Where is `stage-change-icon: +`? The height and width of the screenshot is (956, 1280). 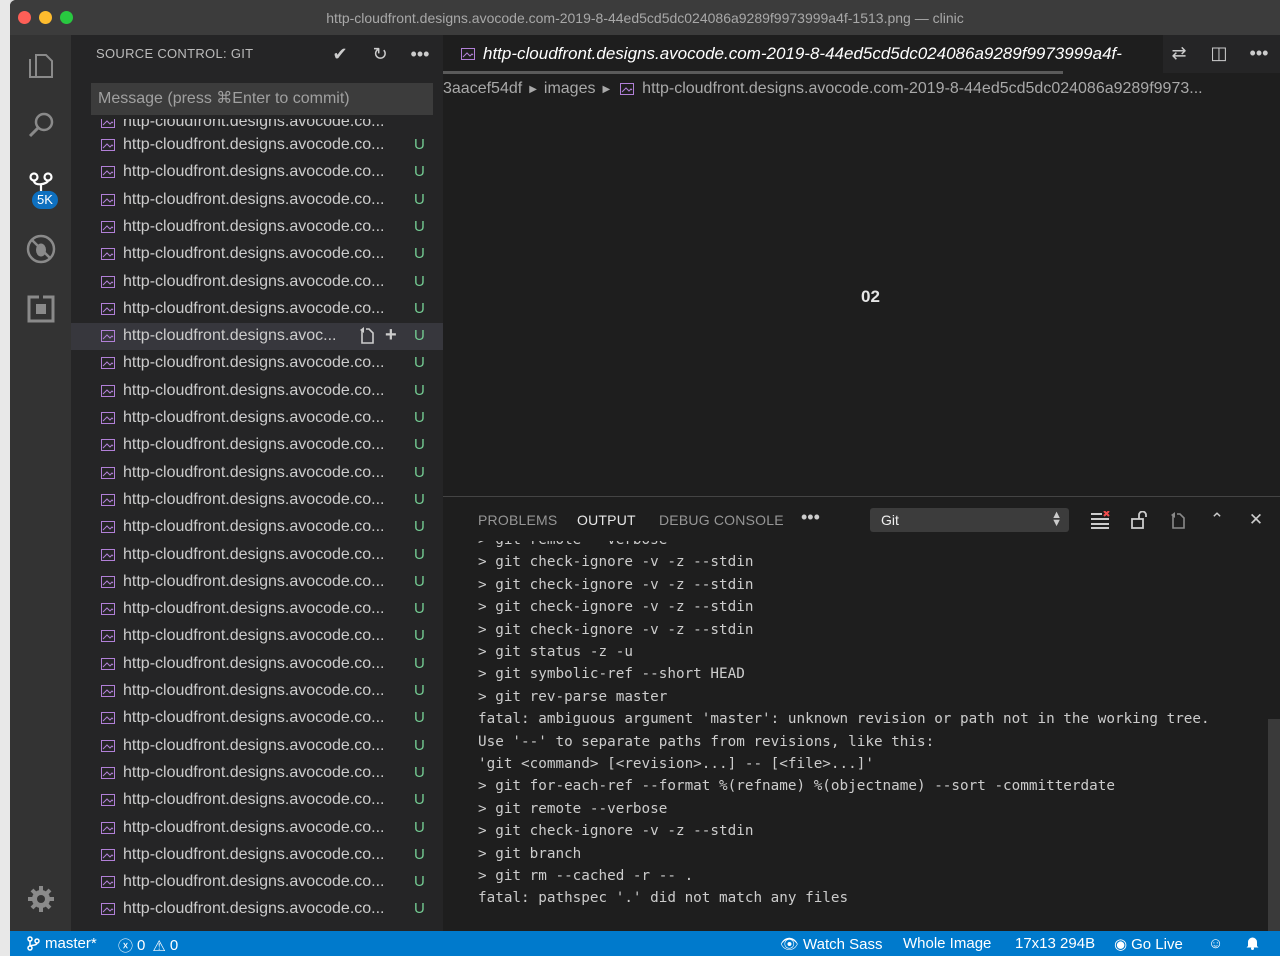
stage-change-icon: + is located at coordinates (391, 336).